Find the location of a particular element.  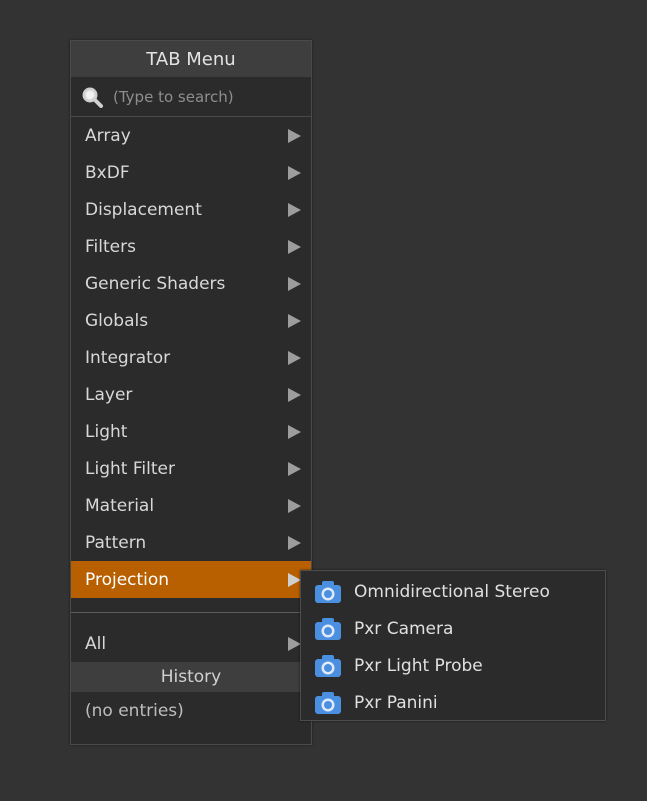

menu-item-pattern: Pattern is located at coordinates (191, 542).